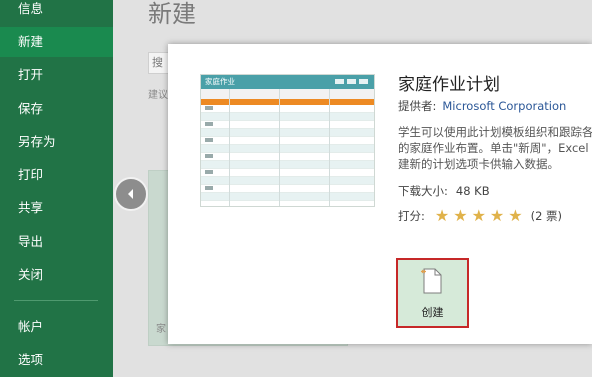  What do you see at coordinates (56, 12) in the screenshot?
I see `nav-item-info: 信息` at bounding box center [56, 12].